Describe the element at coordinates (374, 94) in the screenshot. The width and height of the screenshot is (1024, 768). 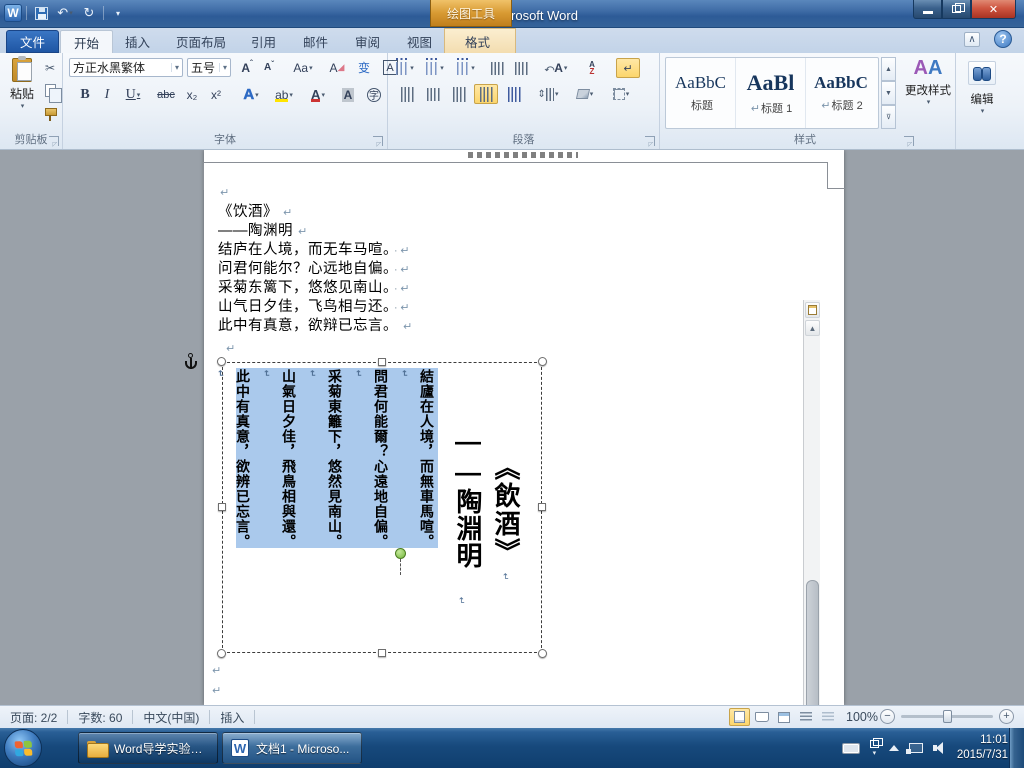
I see `enclose-characters-button: 字` at that location.